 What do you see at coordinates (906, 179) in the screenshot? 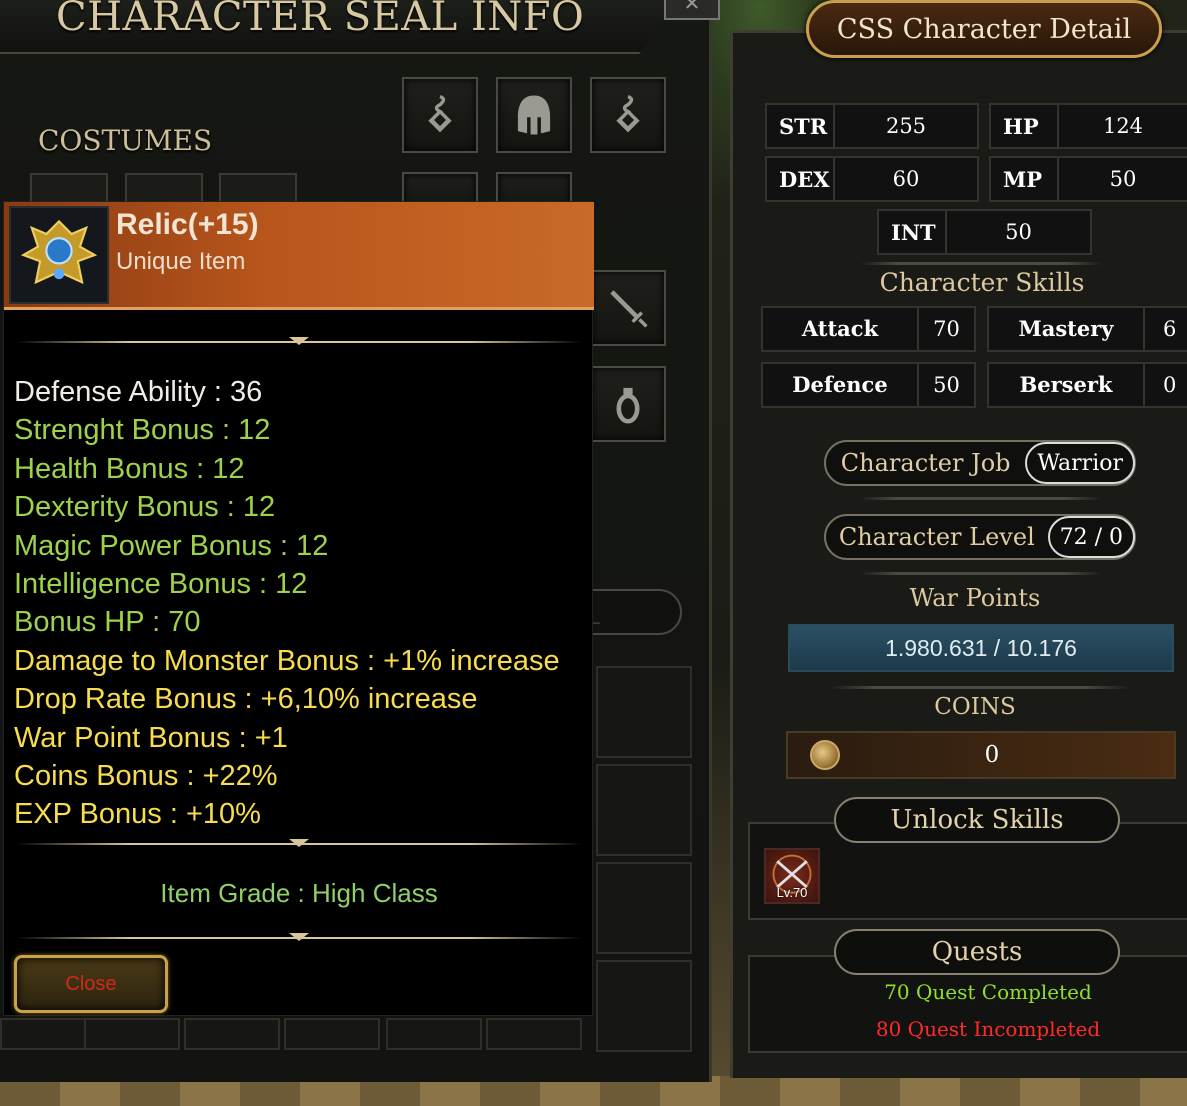
I see `stat-value: 60` at bounding box center [906, 179].